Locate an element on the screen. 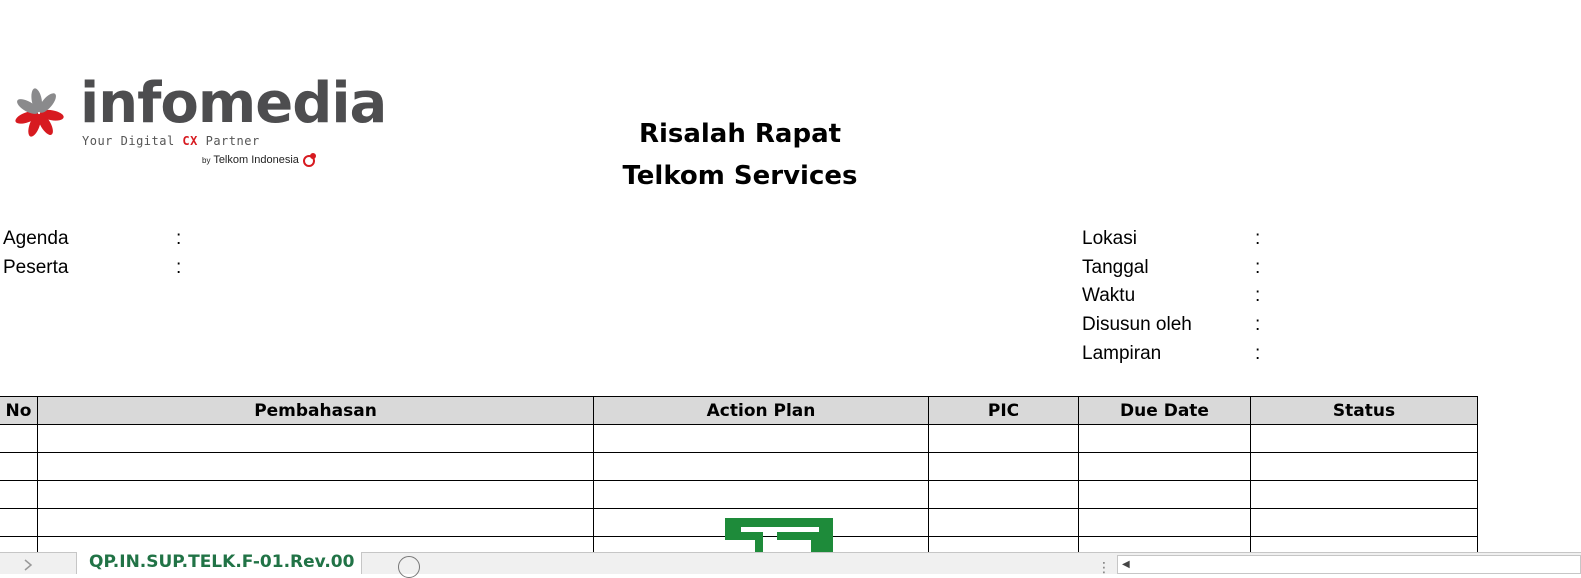 The image size is (1581, 578). sheet-tab-active: QP.IN.SUP.TELK.F-01.Rev.00 is located at coordinates (219, 563).